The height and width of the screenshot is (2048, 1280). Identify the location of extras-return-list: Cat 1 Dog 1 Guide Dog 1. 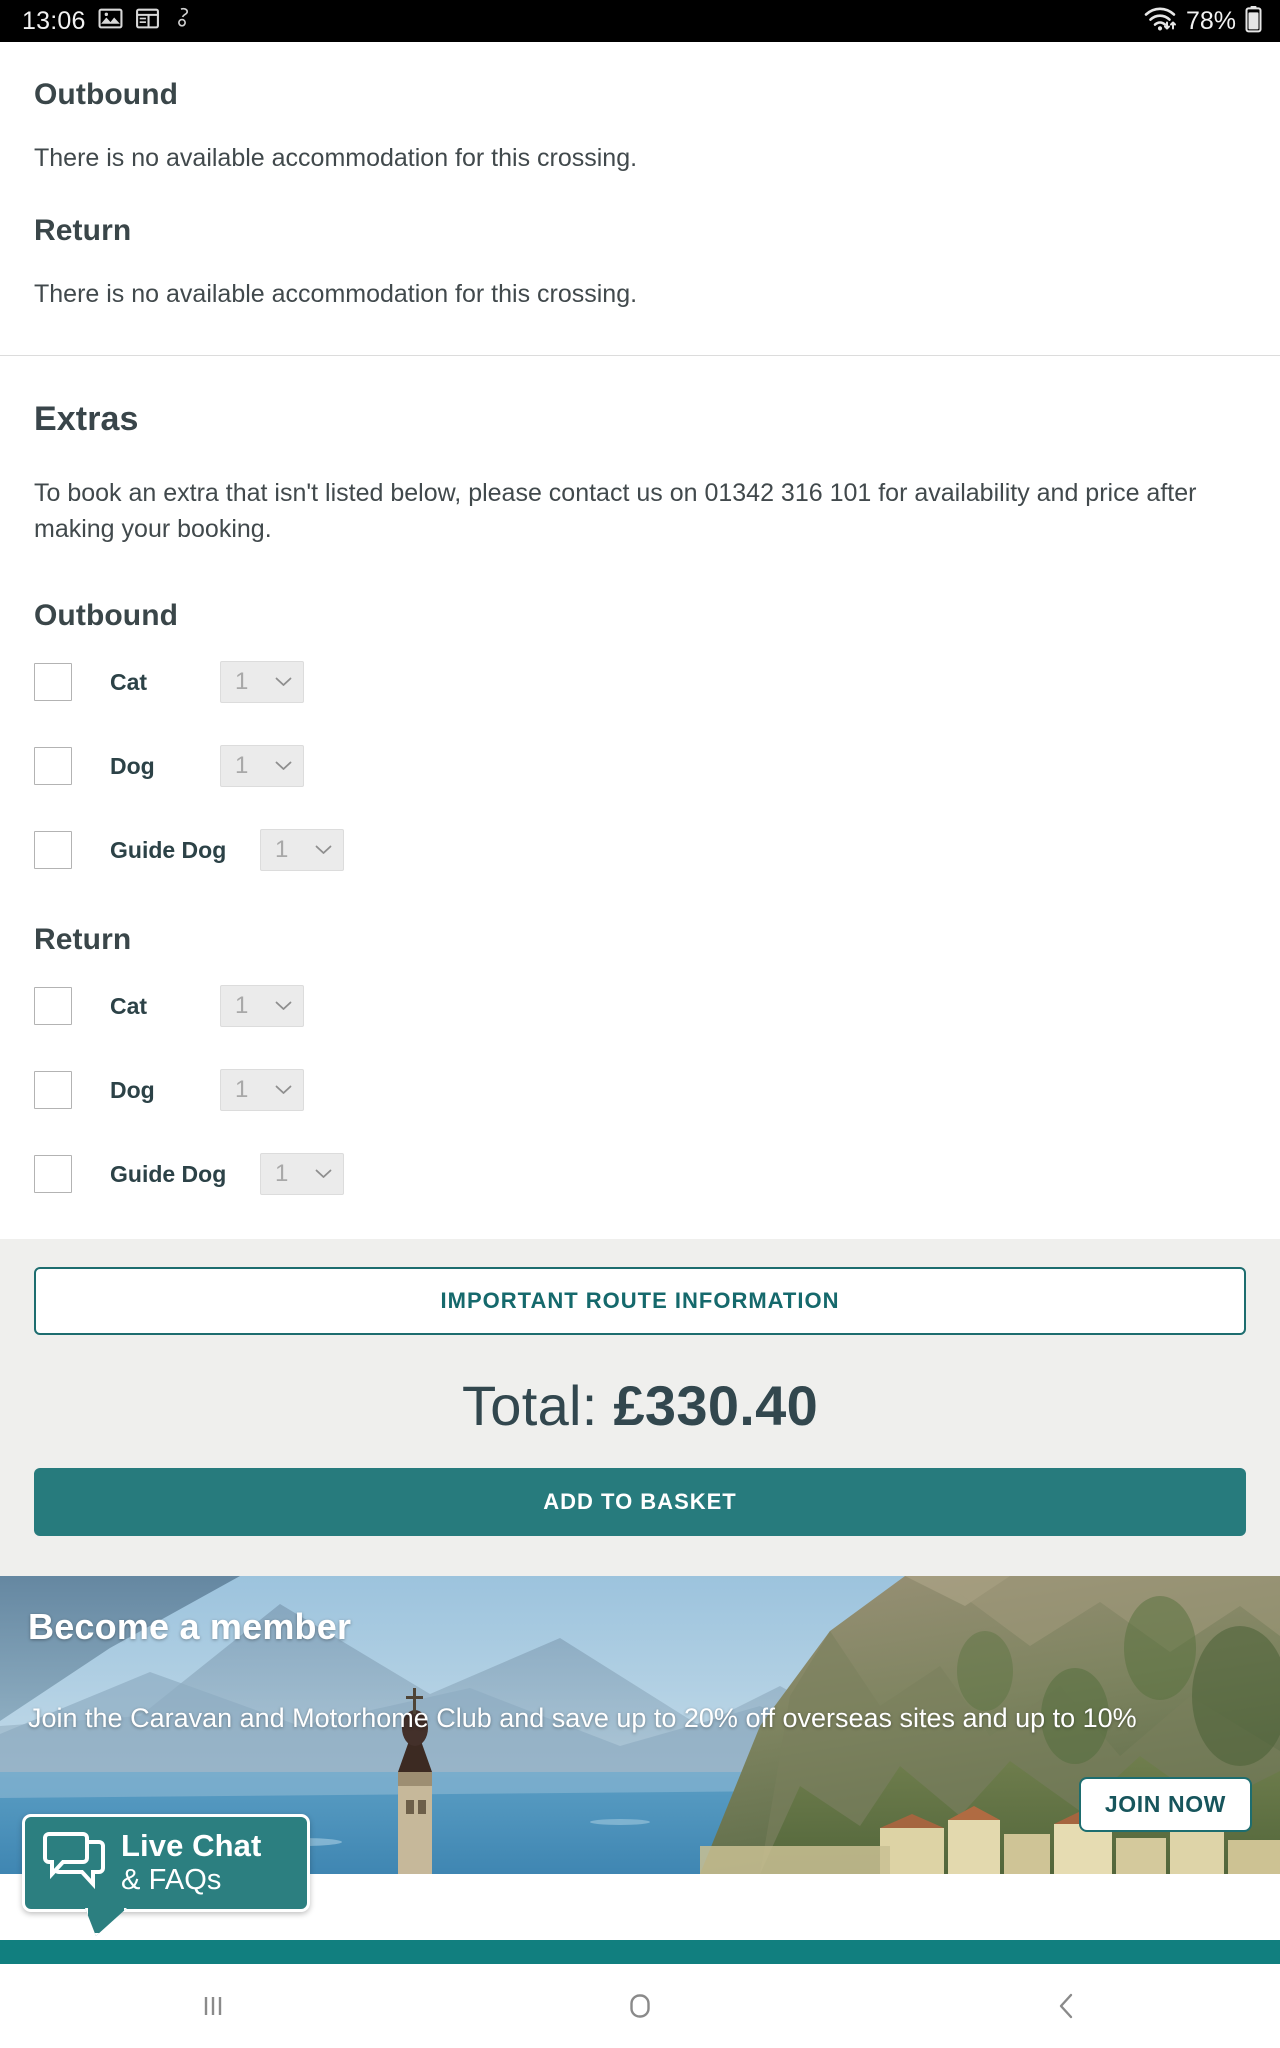
(640, 1090).